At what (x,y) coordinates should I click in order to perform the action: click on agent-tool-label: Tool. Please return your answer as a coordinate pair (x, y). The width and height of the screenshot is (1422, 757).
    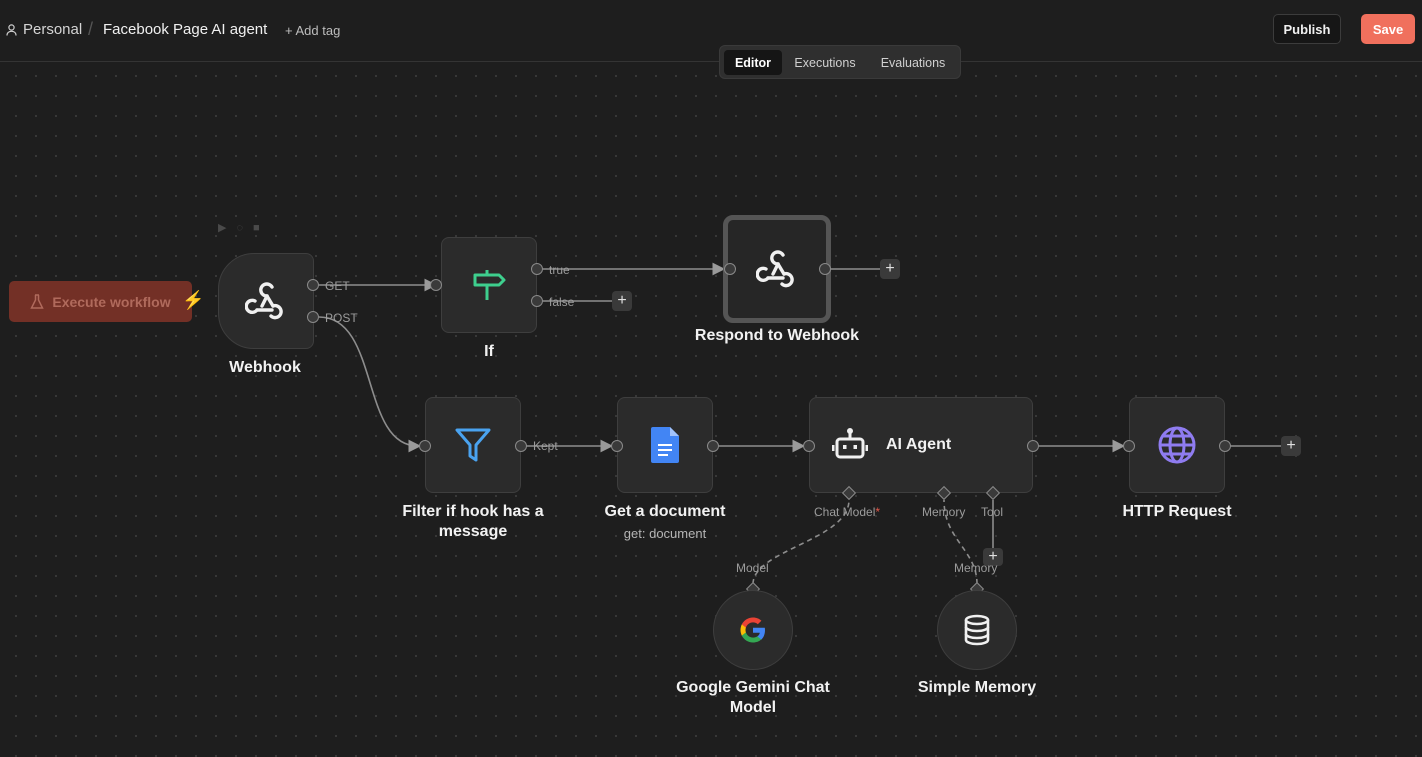
    Looking at the image, I should click on (992, 512).